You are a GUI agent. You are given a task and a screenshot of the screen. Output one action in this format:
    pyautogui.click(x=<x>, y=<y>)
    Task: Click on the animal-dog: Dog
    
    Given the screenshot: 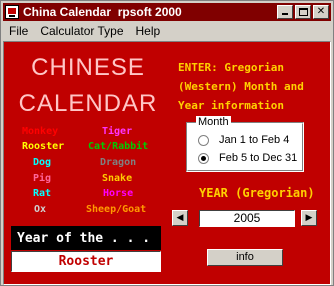 What is the action you would take?
    pyautogui.click(x=42, y=162)
    